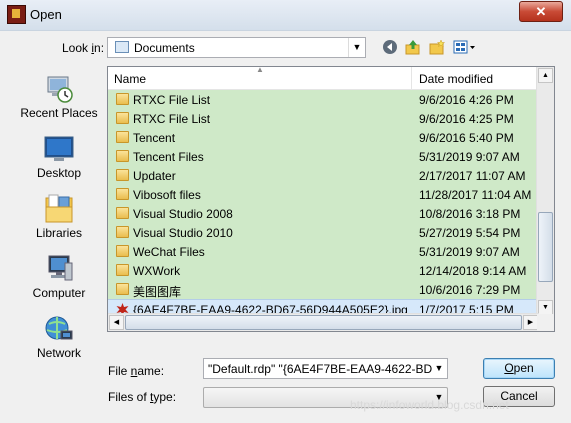 The image size is (571, 423). I want to click on file-date: 11/28/2017 11:04 AM, so click(475, 195).